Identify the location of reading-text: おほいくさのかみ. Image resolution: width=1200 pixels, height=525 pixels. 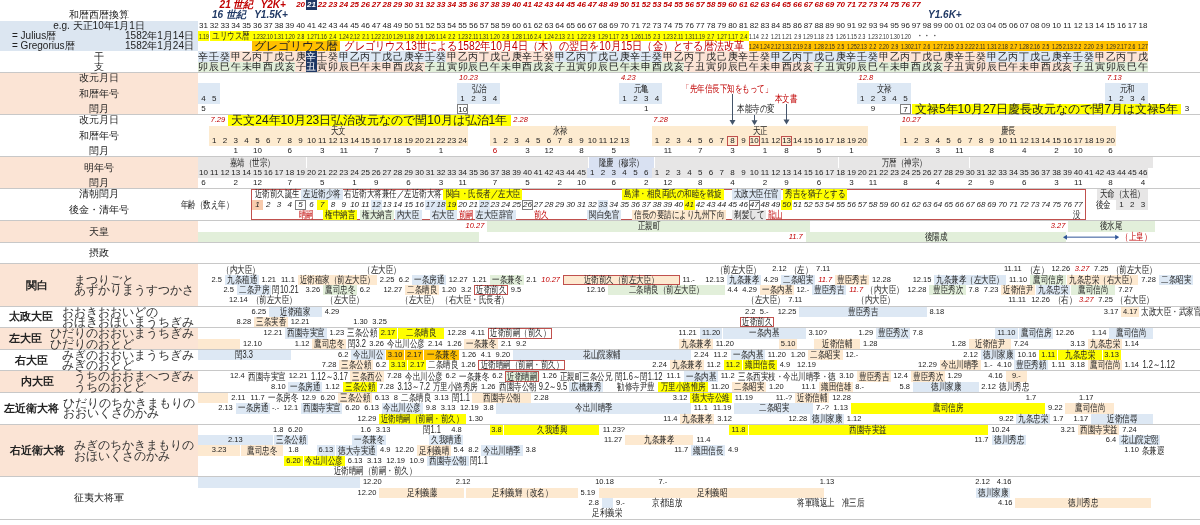
(122, 455).